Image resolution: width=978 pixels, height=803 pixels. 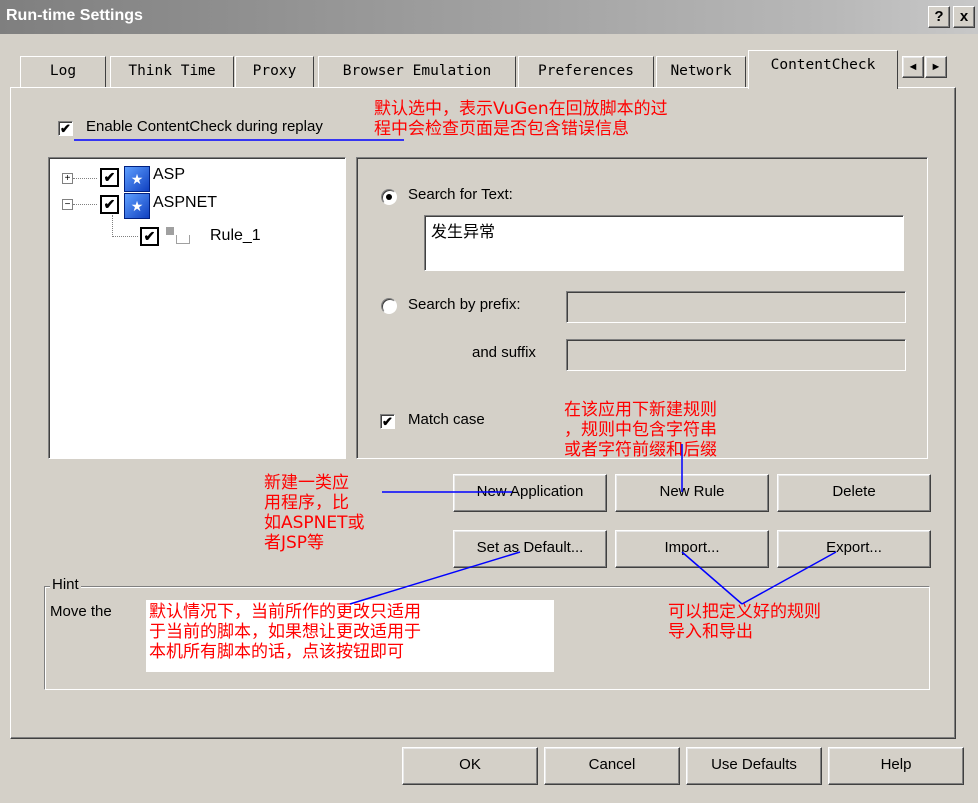 I want to click on search-text-input: 发生异常, so click(x=664, y=243).